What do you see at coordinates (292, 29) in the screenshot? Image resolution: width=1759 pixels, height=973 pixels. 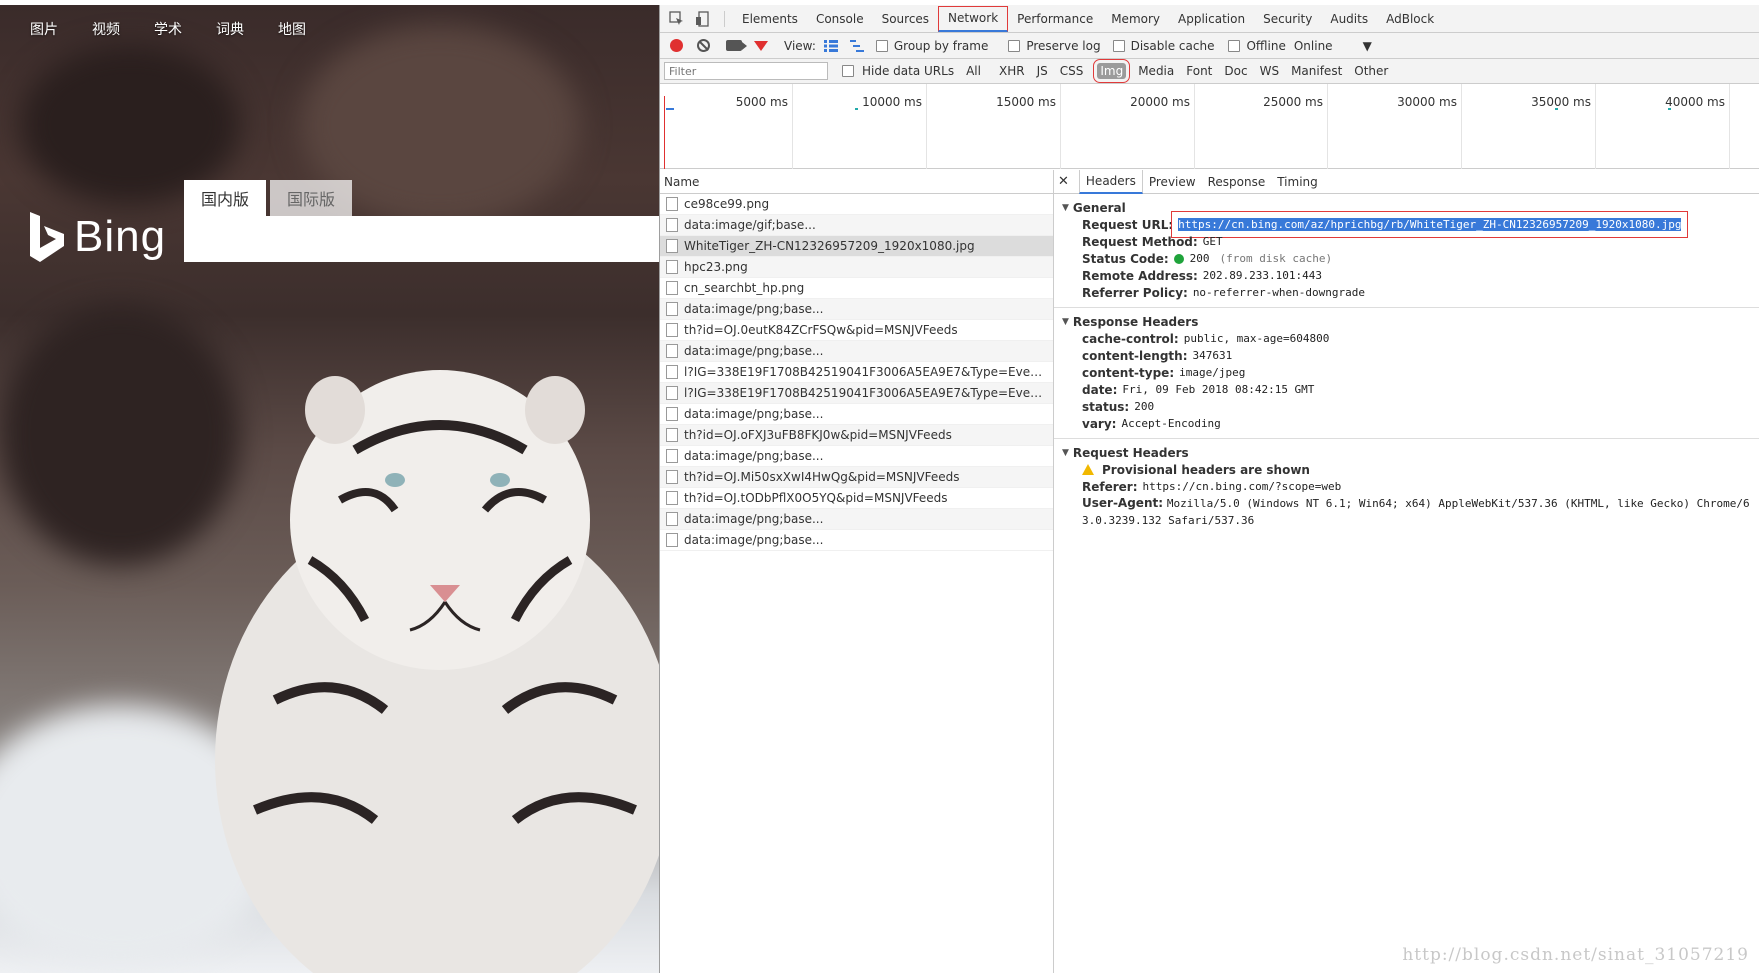 I see `nav-link-maps: 地图` at bounding box center [292, 29].